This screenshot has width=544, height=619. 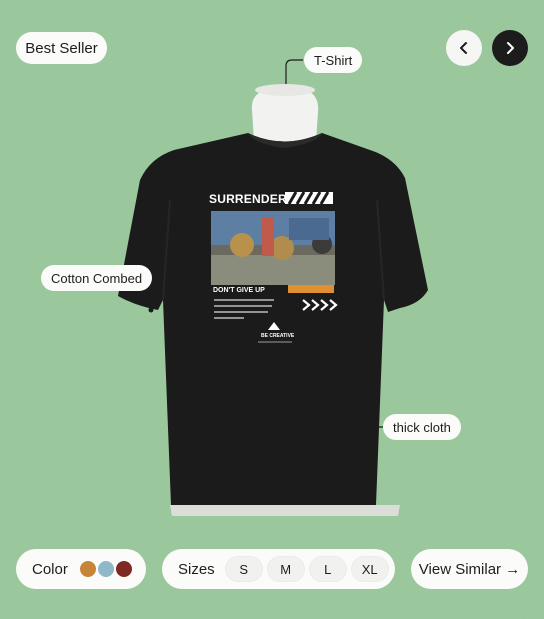 I want to click on color-selector: Color, so click(x=81, y=569).